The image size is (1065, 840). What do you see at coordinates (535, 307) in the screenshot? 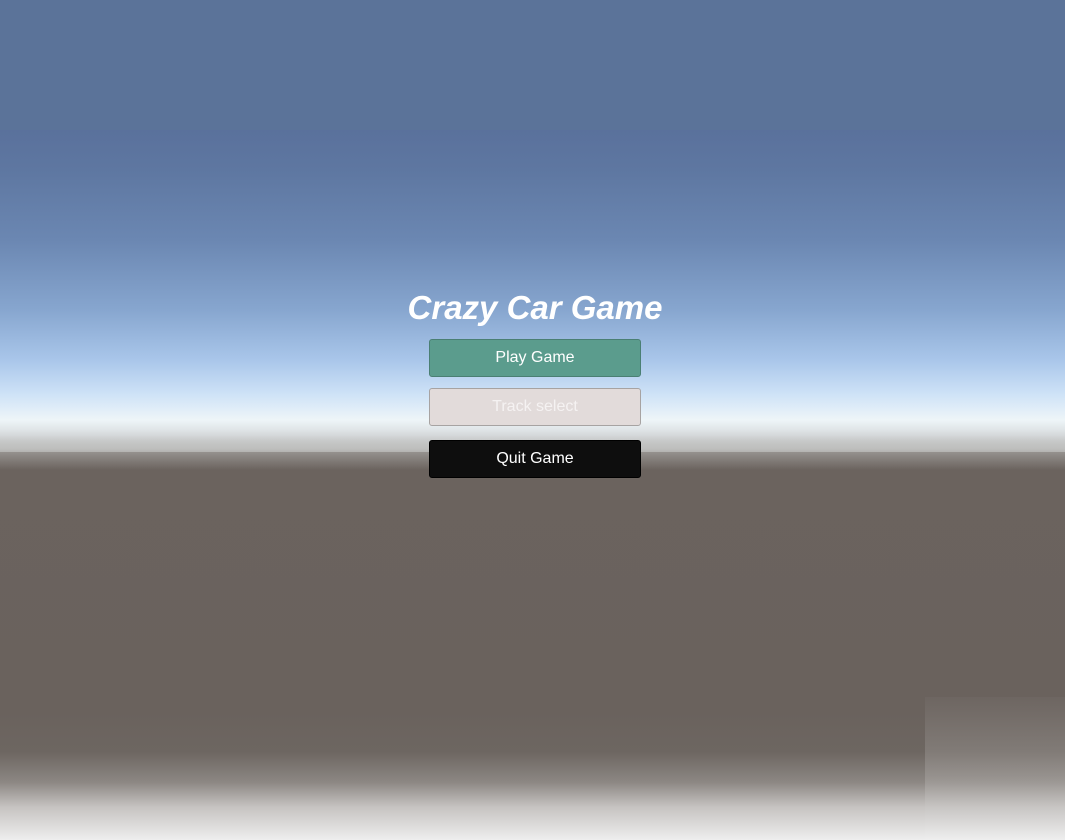
I see `game-title: Crazy Car Game` at bounding box center [535, 307].